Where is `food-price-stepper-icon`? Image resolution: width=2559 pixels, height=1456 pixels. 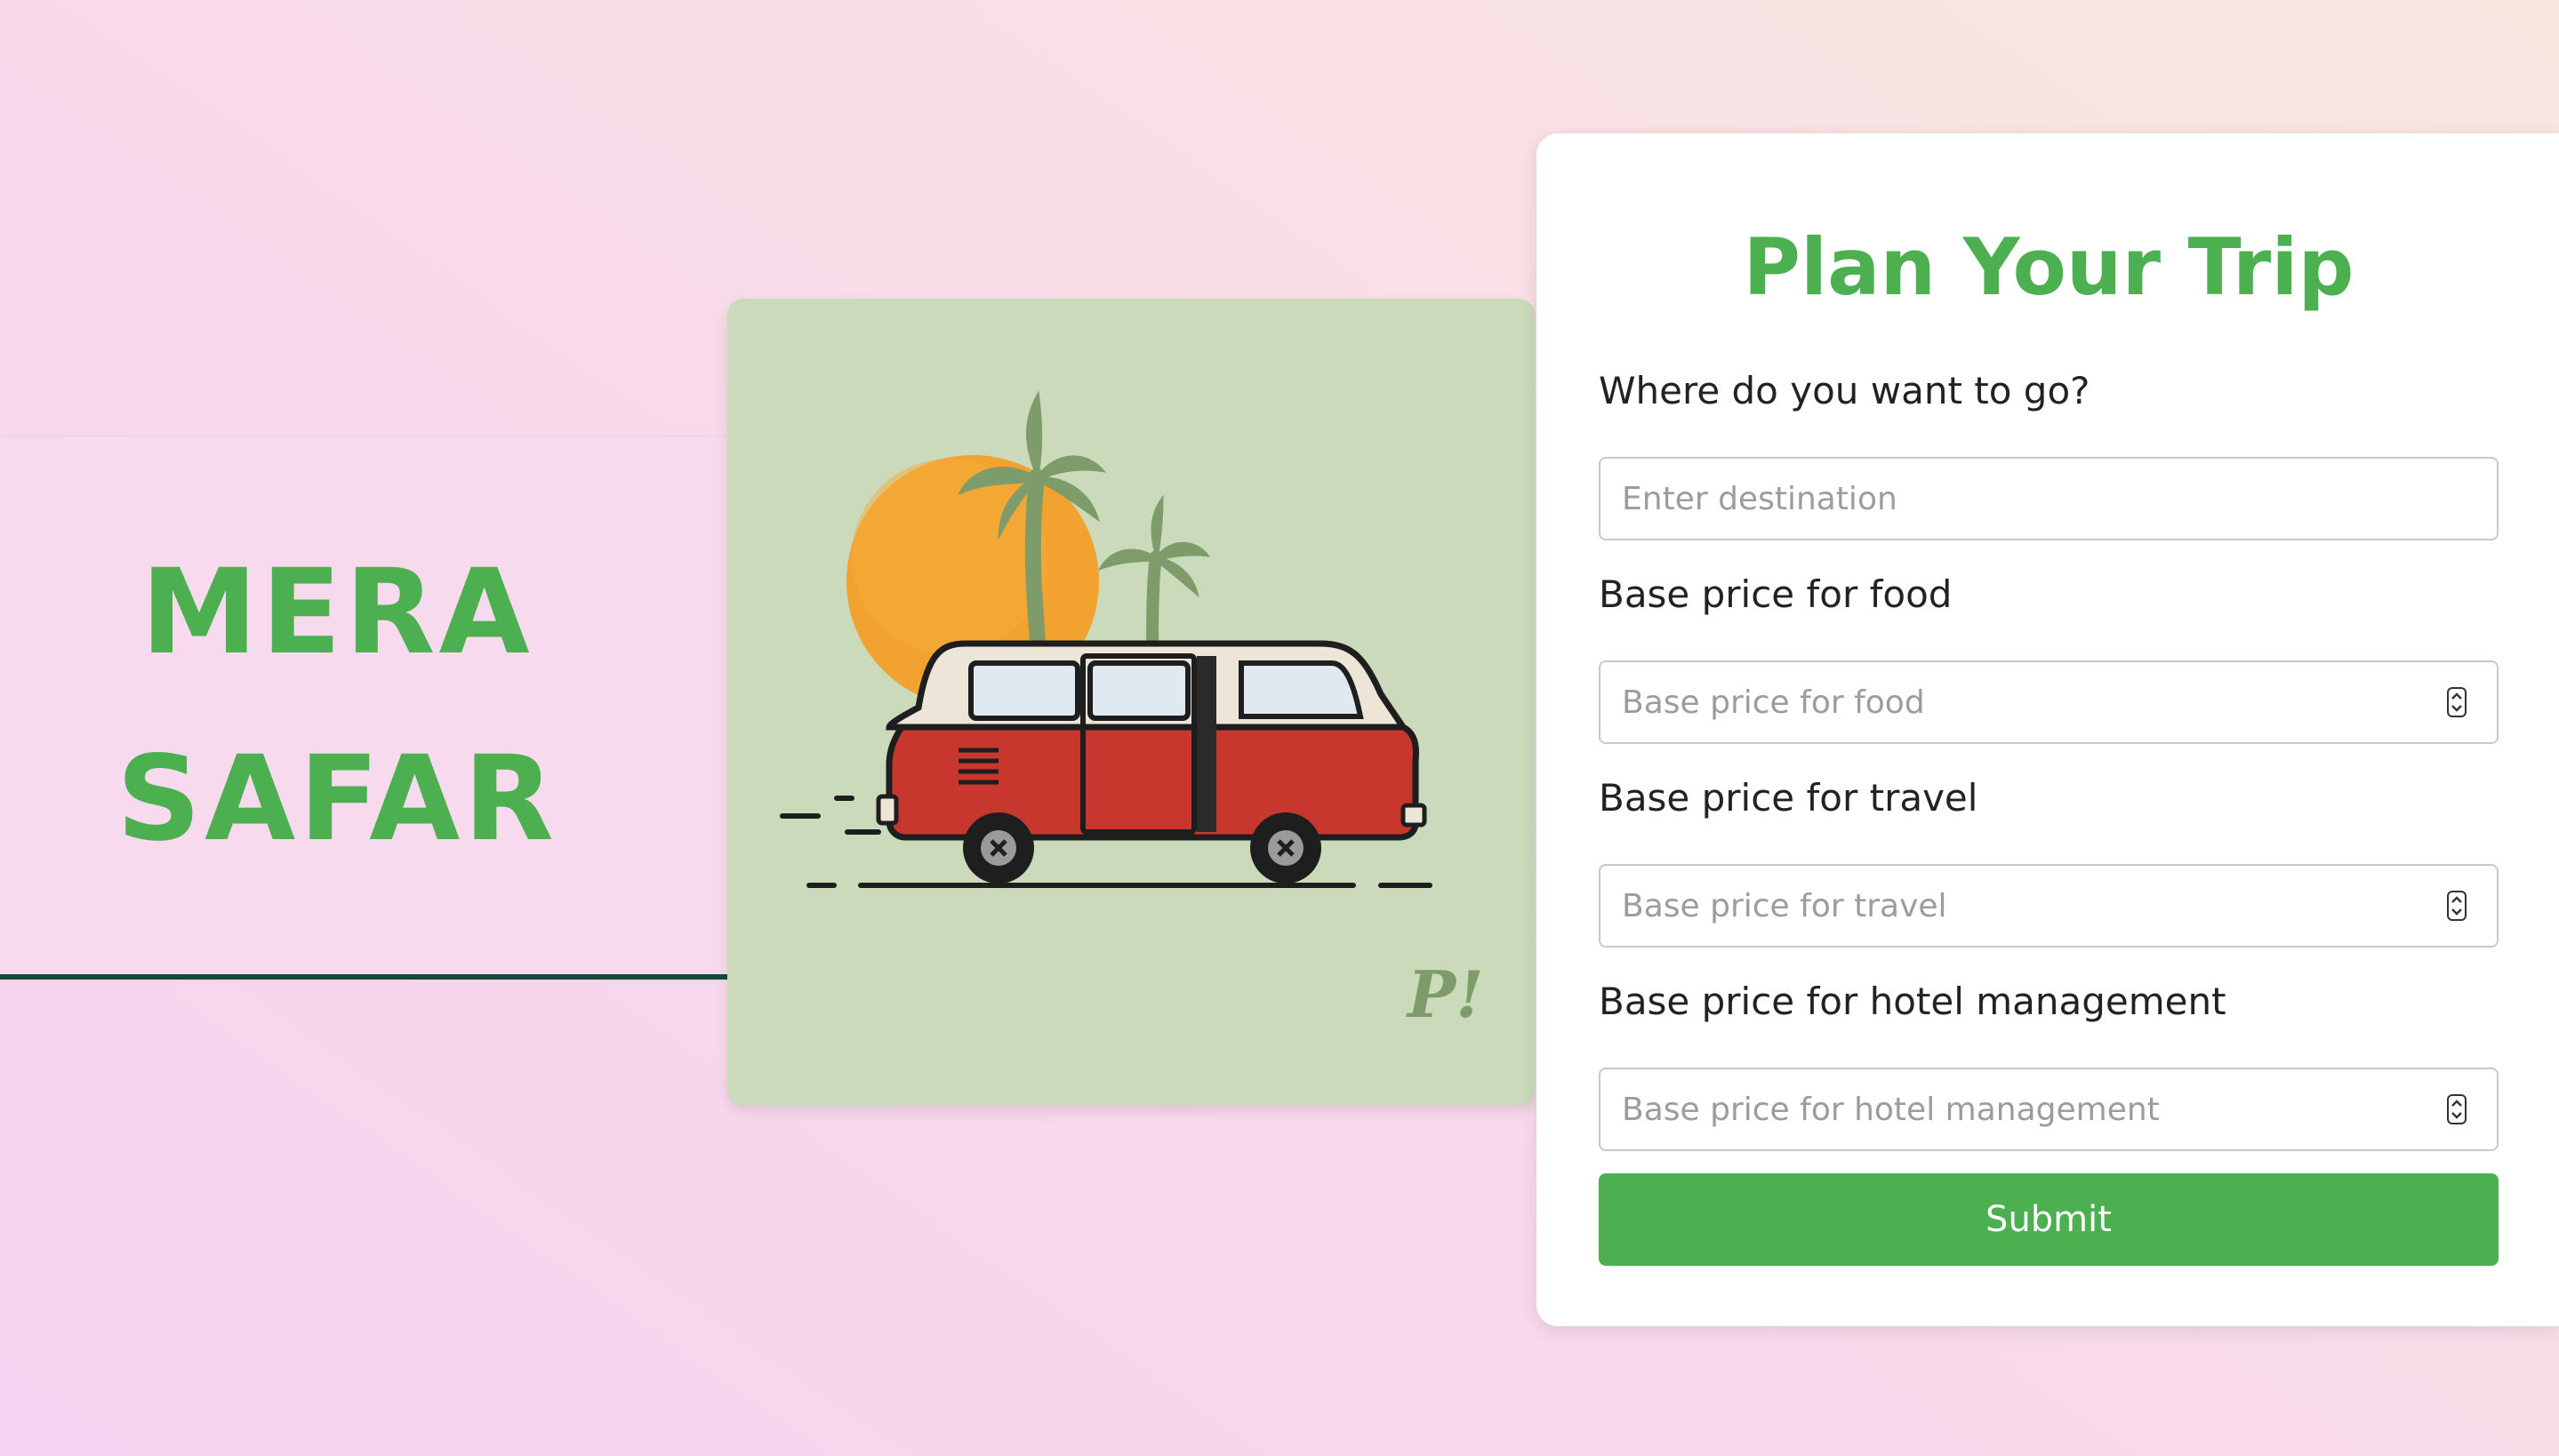 food-price-stepper-icon is located at coordinates (2457, 702).